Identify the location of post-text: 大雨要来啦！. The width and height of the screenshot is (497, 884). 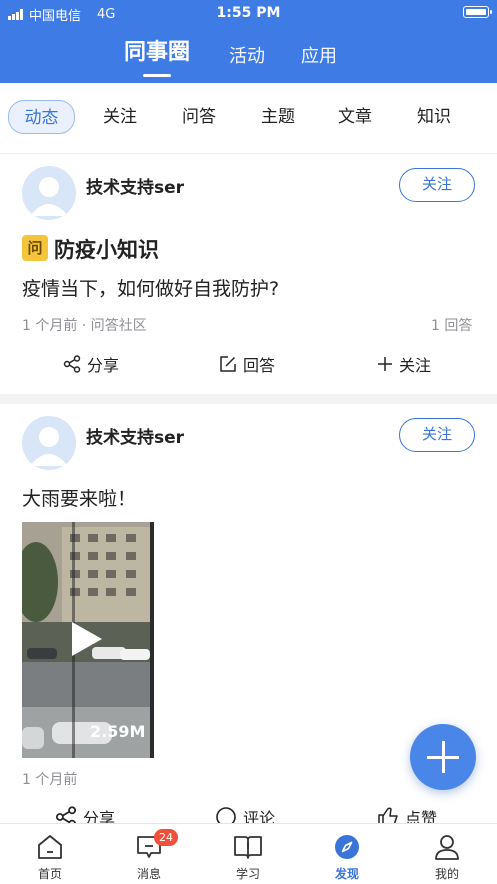
(79, 497).